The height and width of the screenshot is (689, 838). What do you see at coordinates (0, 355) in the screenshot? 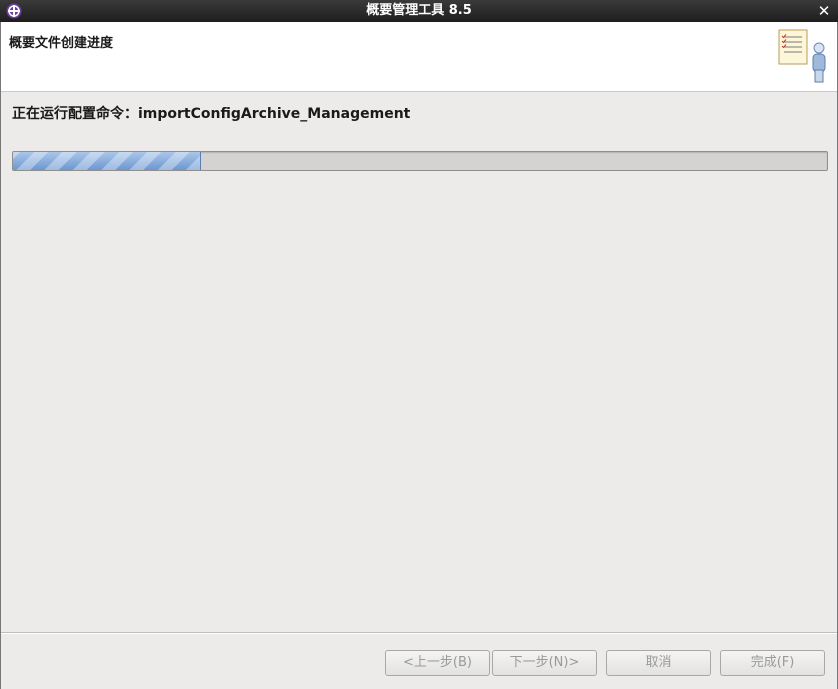
I see `window-frame-left` at bounding box center [0, 355].